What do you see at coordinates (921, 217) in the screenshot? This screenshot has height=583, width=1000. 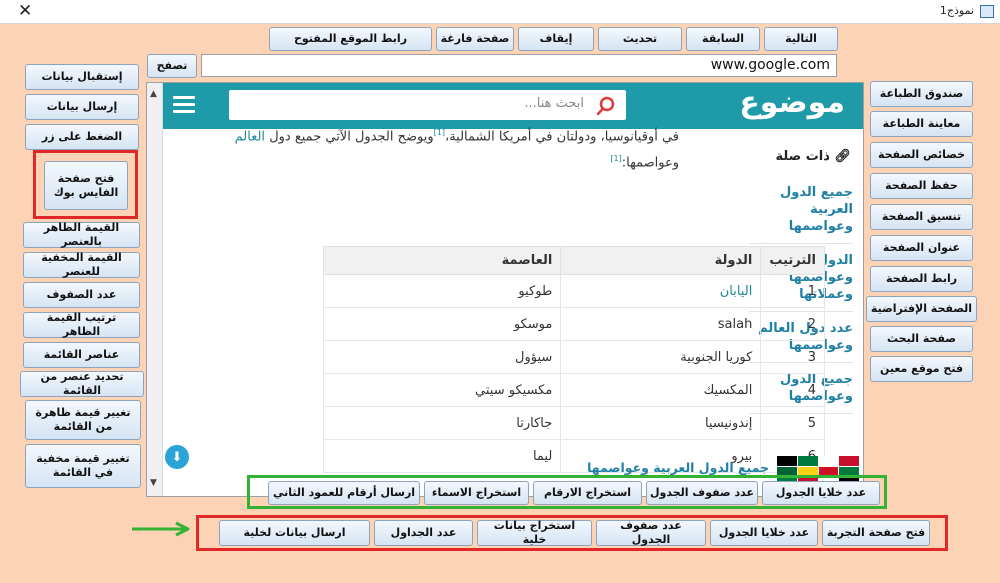 I see `page-setup-button: تنسيق الصفحة` at bounding box center [921, 217].